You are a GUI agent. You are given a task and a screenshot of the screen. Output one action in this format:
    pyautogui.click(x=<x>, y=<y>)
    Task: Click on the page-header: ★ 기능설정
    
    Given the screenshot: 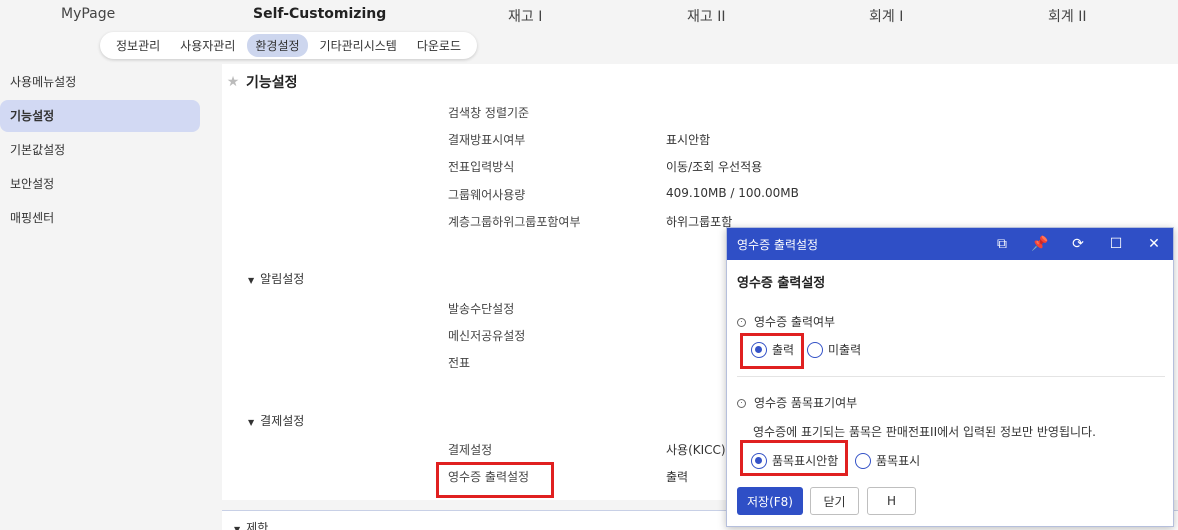 What is the action you would take?
    pyautogui.click(x=700, y=82)
    